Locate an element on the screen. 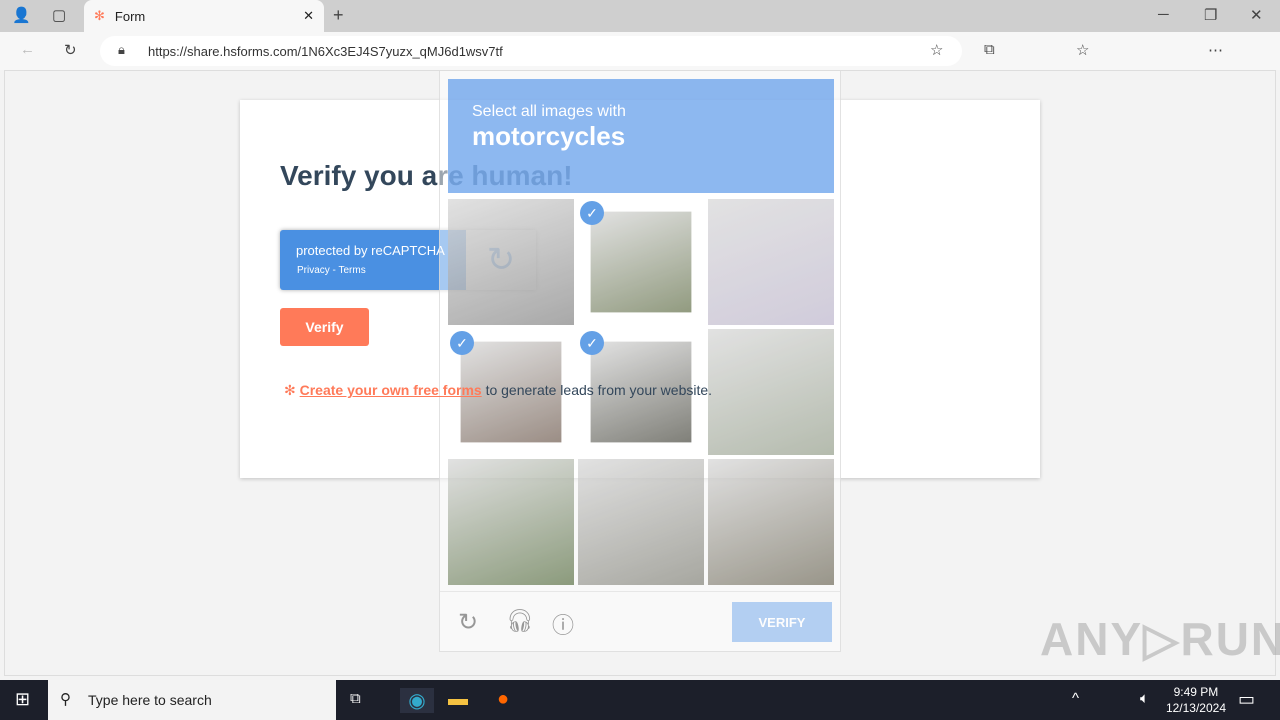 Image resolution: width=1280 pixels, height=720 pixels. more-icon: ⋯ is located at coordinates (1215, 50).